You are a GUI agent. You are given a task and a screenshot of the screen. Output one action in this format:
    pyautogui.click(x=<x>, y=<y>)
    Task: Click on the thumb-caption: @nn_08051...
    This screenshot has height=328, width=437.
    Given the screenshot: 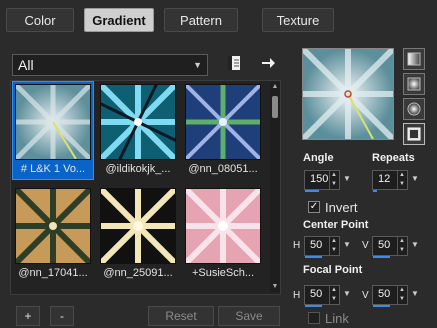 What is the action you would take?
    pyautogui.click(x=223, y=169)
    